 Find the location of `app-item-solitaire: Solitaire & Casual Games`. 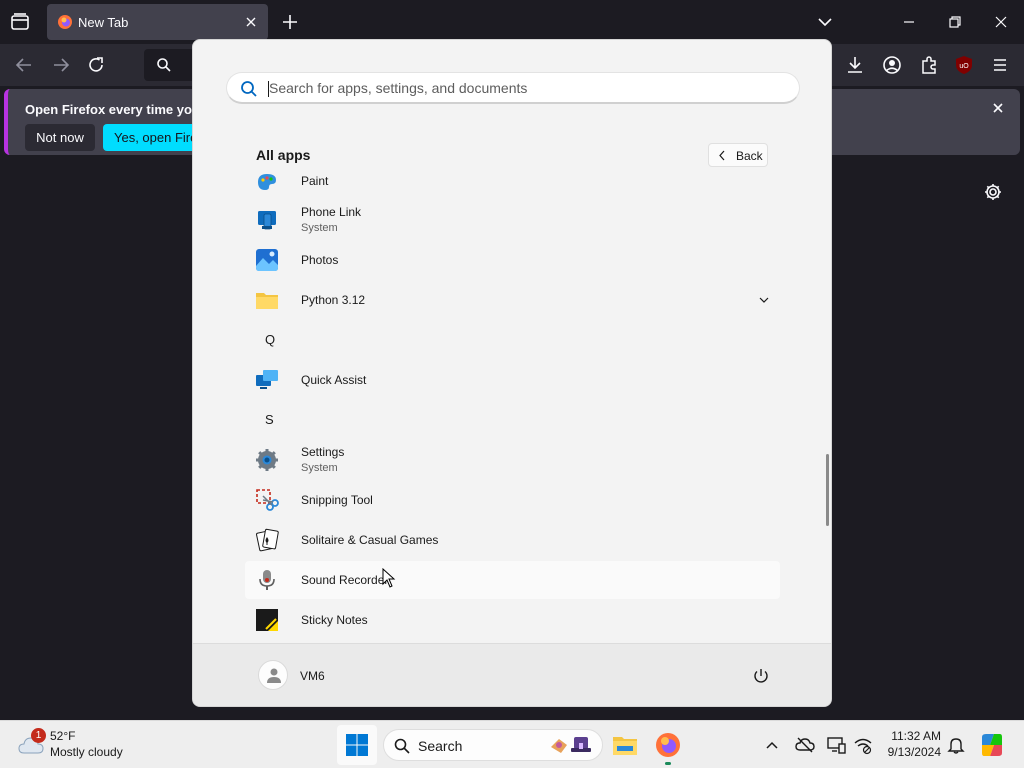

app-item-solitaire: Solitaire & Casual Games is located at coordinates (512, 540).